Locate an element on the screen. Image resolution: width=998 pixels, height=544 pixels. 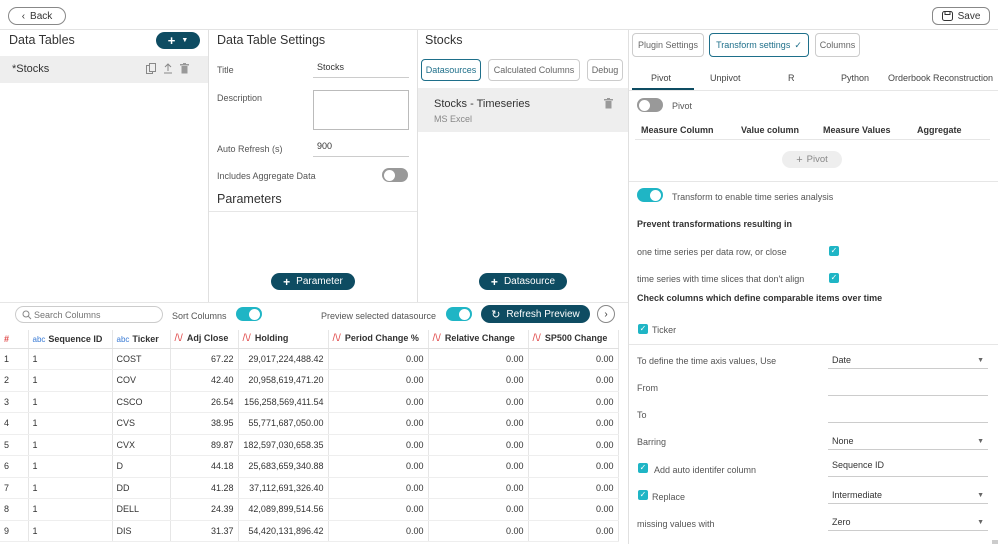
data-table-item: *Stocks is located at coordinates (104, 69).